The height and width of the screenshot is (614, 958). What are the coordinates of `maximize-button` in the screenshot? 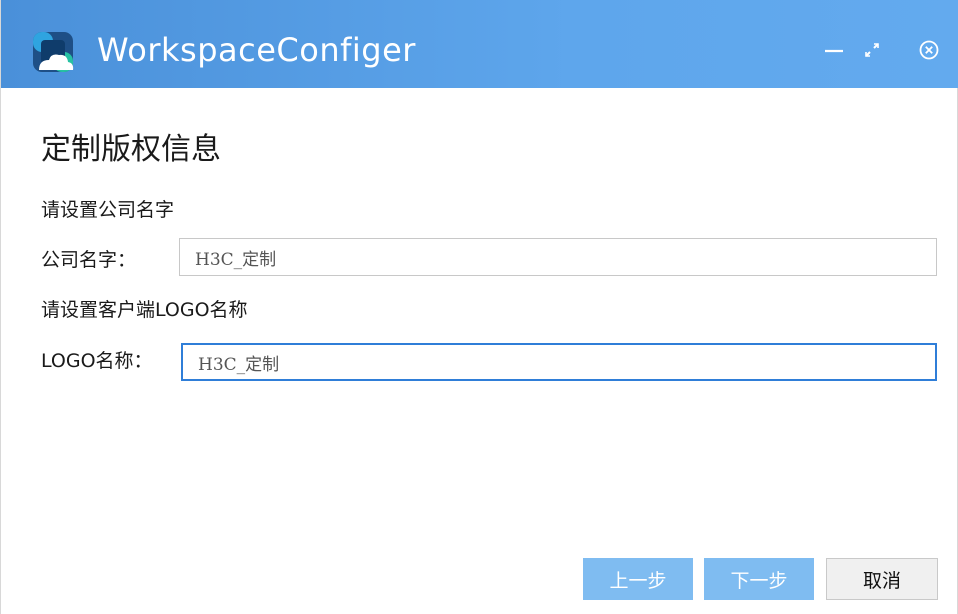 It's located at (872, 50).